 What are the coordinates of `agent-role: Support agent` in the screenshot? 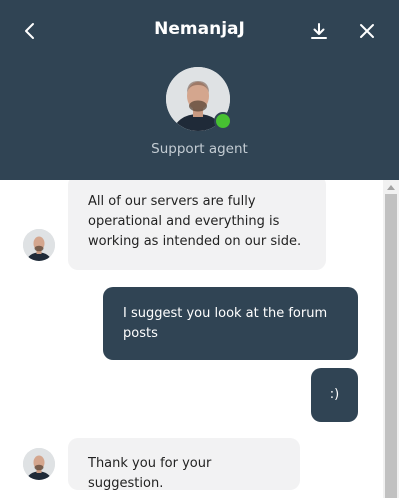 It's located at (199, 149).